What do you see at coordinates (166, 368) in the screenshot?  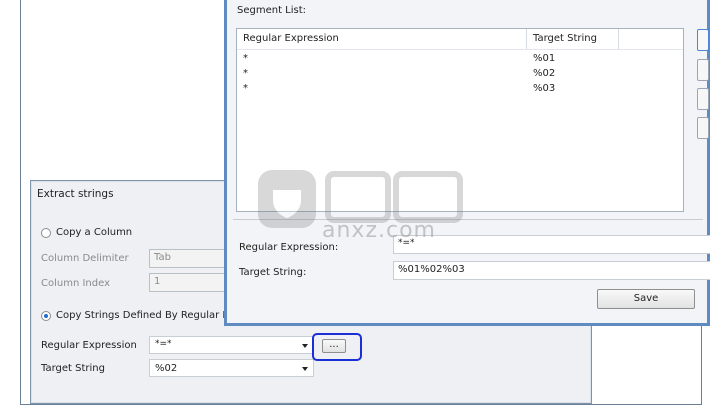 I see `target-string-value: %02` at bounding box center [166, 368].